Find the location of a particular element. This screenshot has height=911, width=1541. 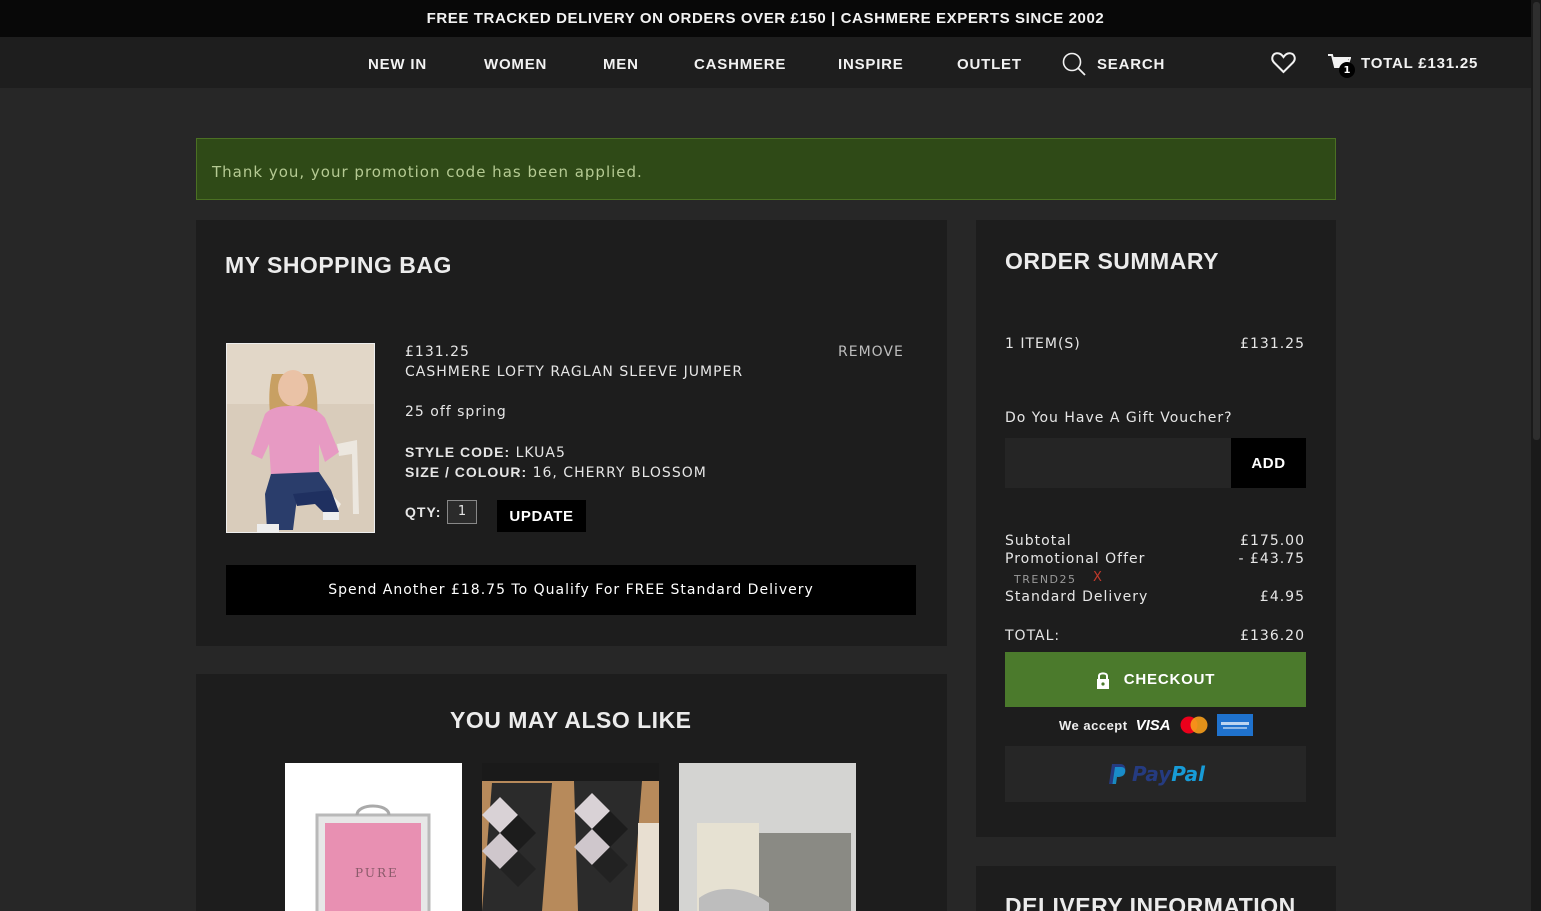

gift-voucher-input is located at coordinates (1118, 463).